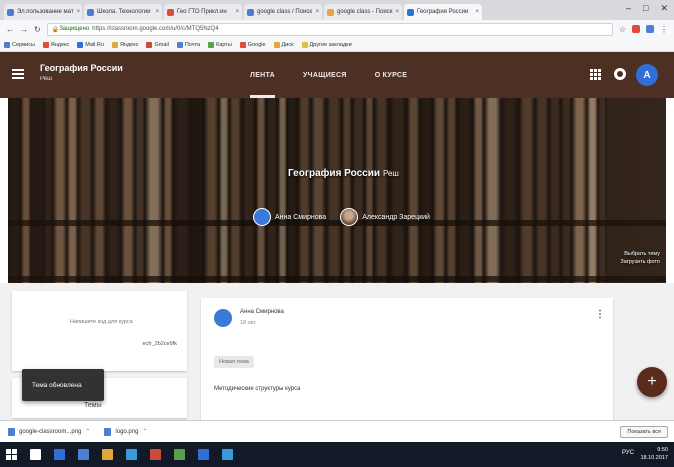 The width and height of the screenshot is (674, 467). I want to click on bookmark-item: Диск, so click(283, 44).